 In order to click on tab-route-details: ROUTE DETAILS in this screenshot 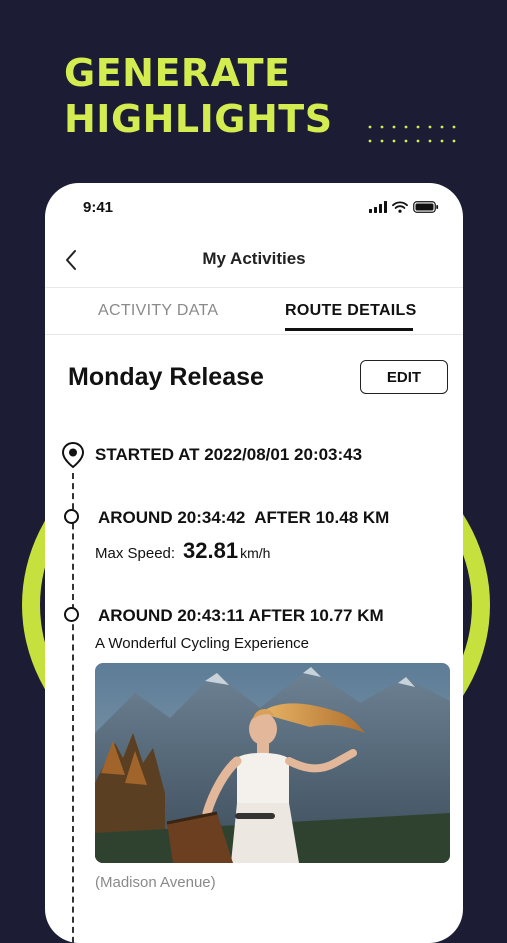, I will do `click(351, 311)`.